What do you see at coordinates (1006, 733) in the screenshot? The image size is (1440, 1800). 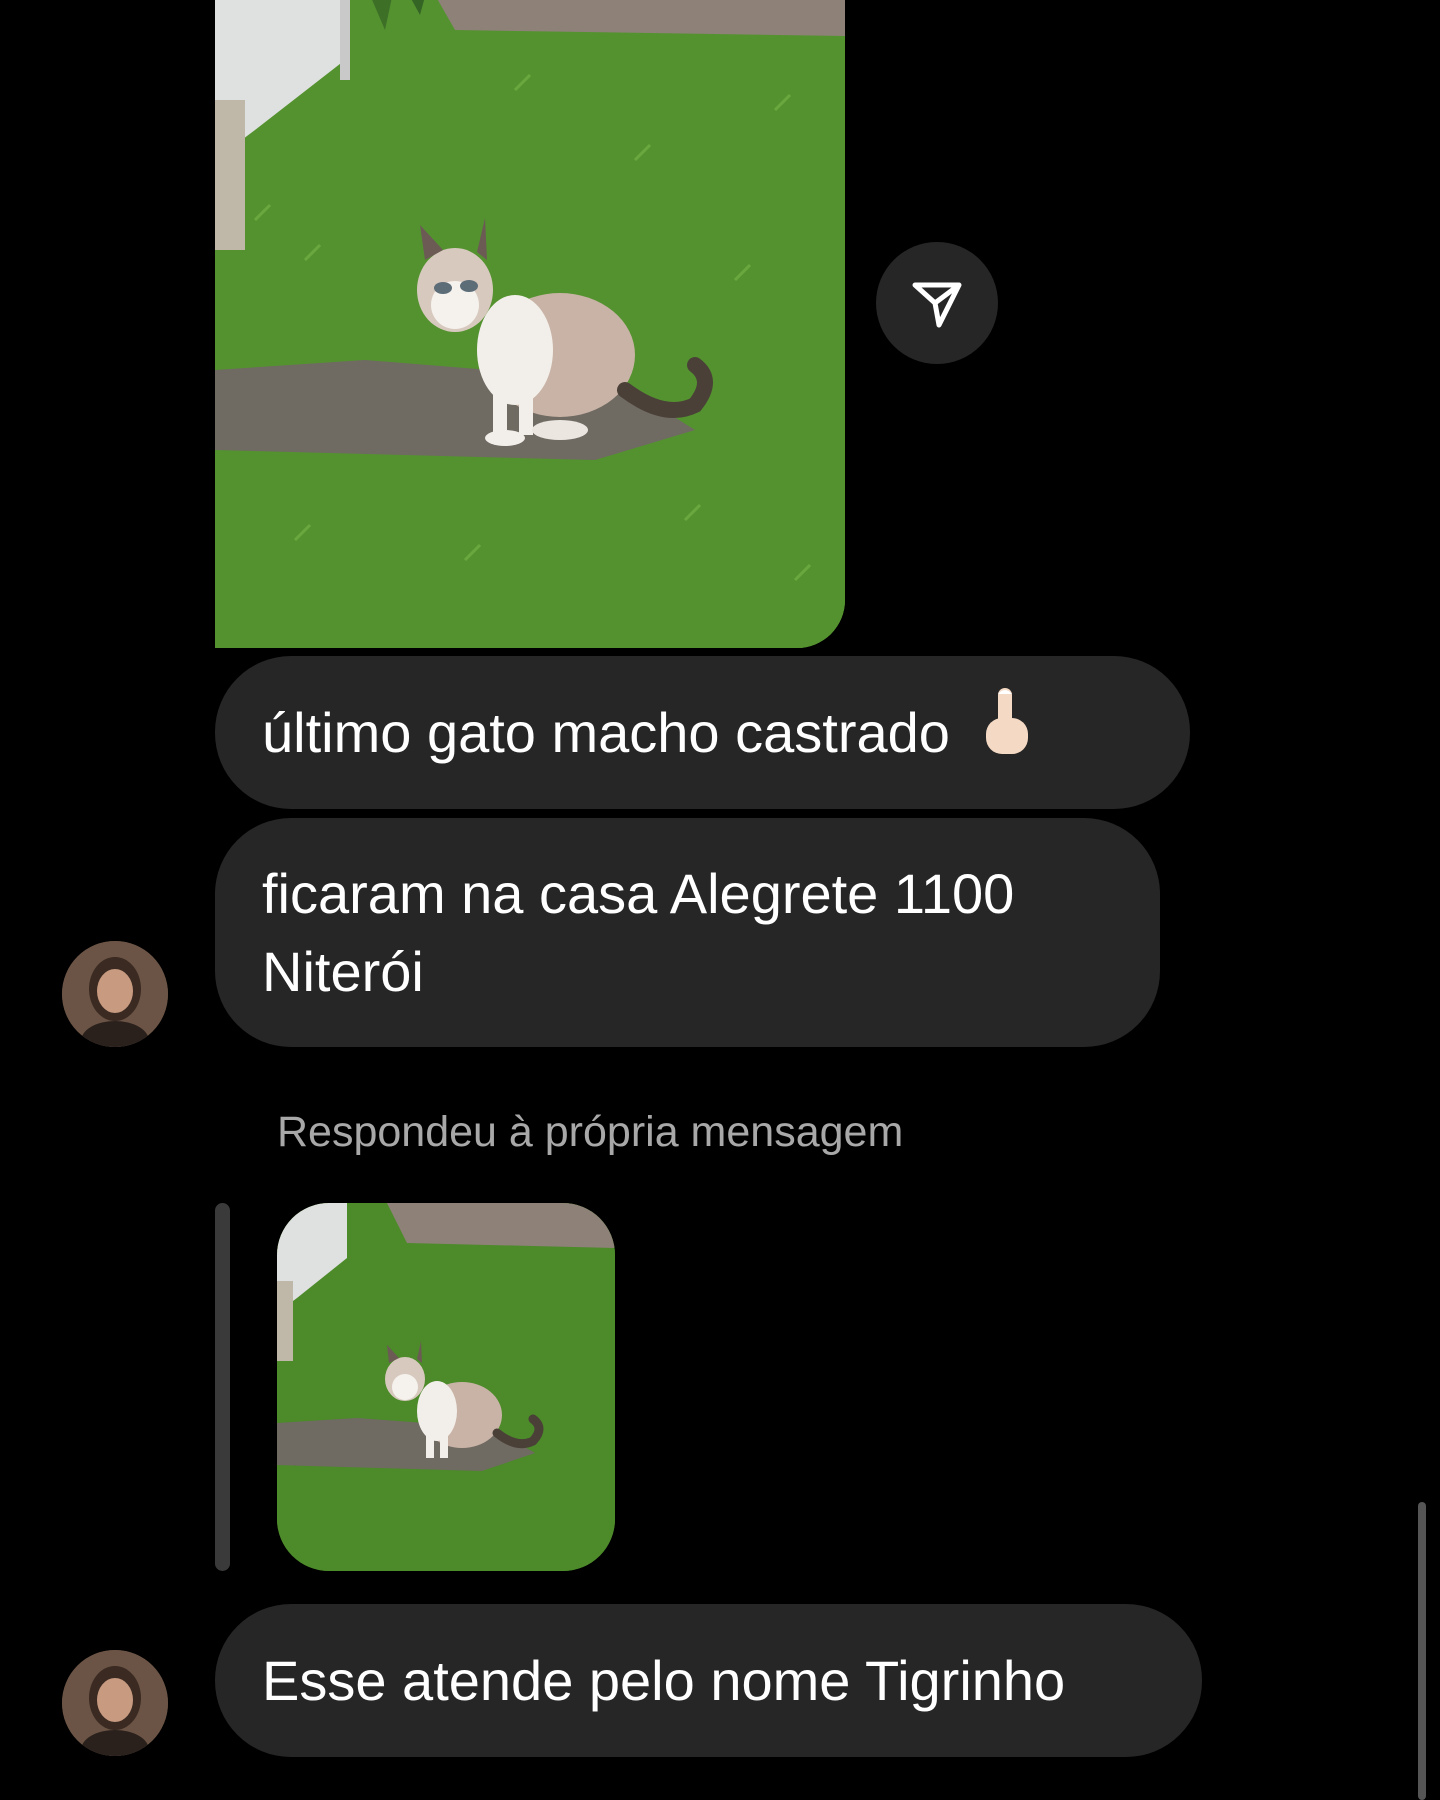 I see `backhand-index-pointing-up-icon` at bounding box center [1006, 733].